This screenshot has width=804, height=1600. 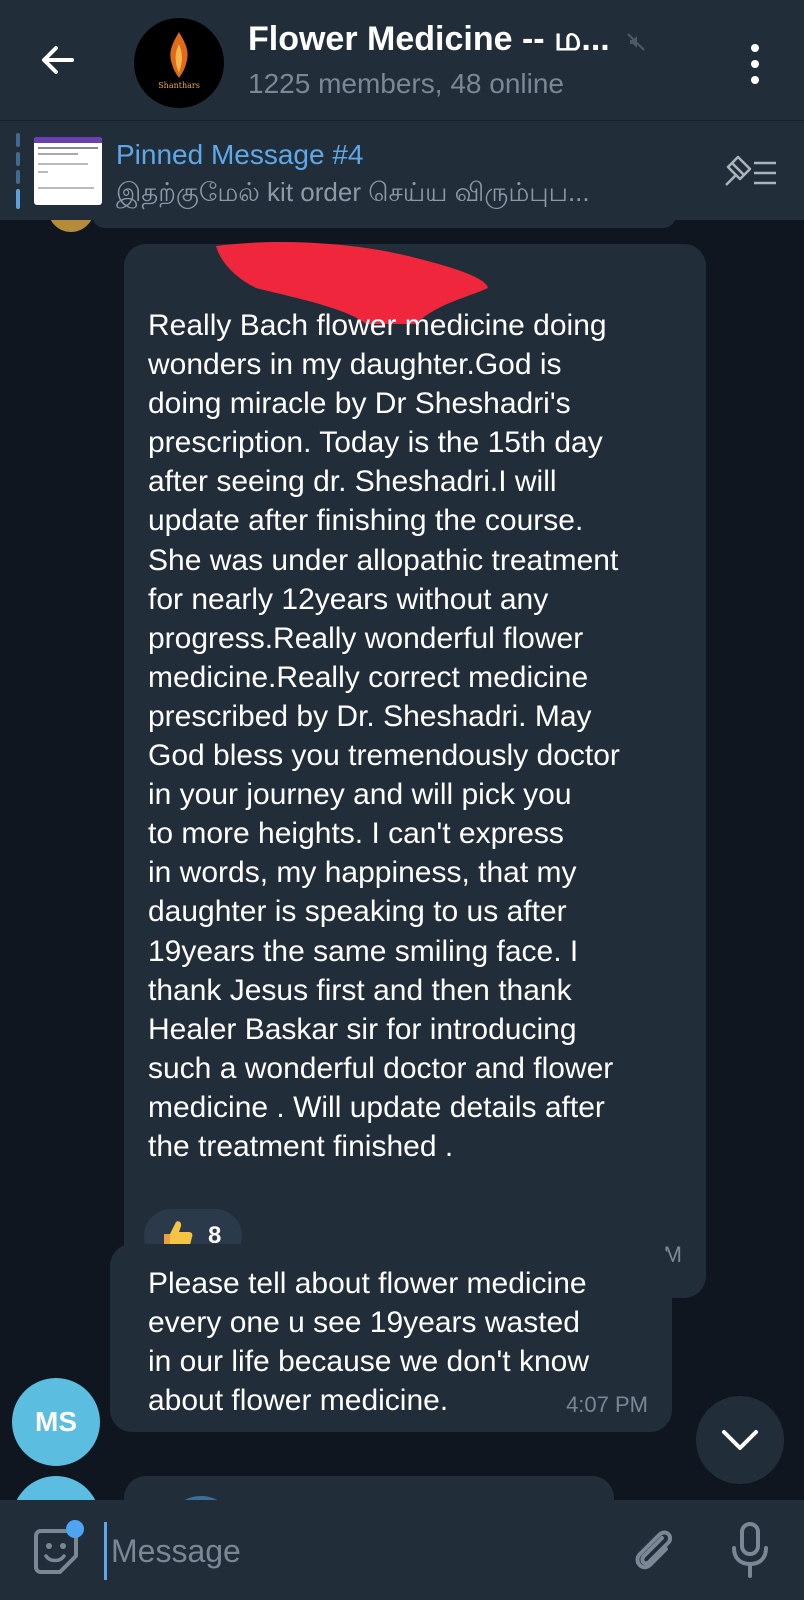 What do you see at coordinates (750, 173) in the screenshot?
I see `pinned-list-icon` at bounding box center [750, 173].